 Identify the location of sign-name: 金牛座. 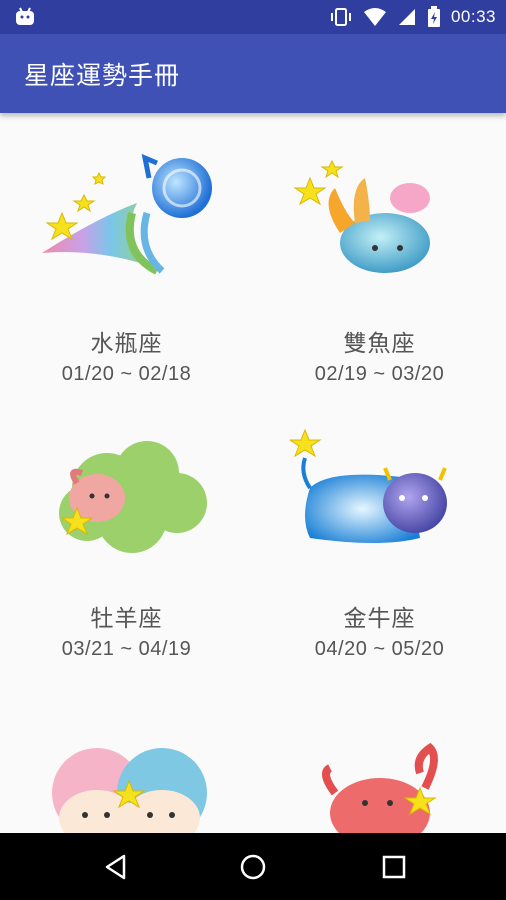
(379, 619).